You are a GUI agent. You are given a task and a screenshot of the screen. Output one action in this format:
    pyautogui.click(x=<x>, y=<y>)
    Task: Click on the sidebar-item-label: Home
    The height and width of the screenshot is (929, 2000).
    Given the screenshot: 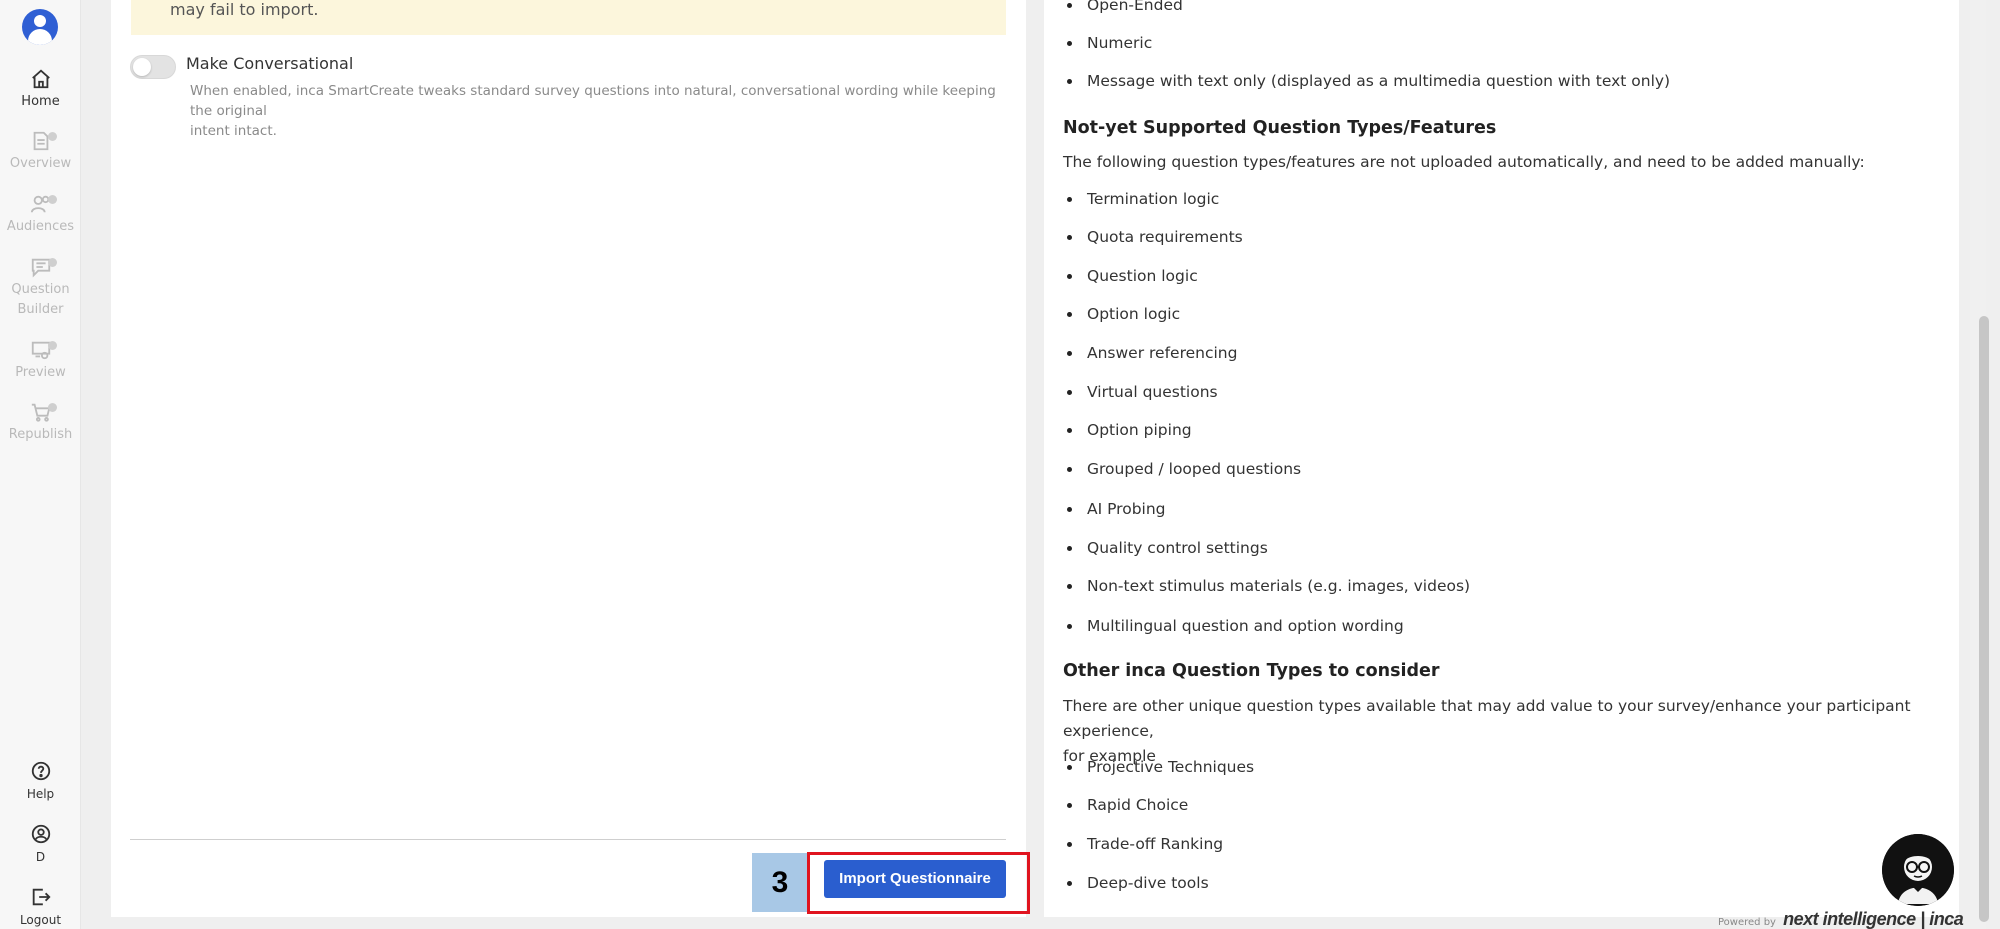 What is the action you would take?
    pyautogui.click(x=40, y=101)
    